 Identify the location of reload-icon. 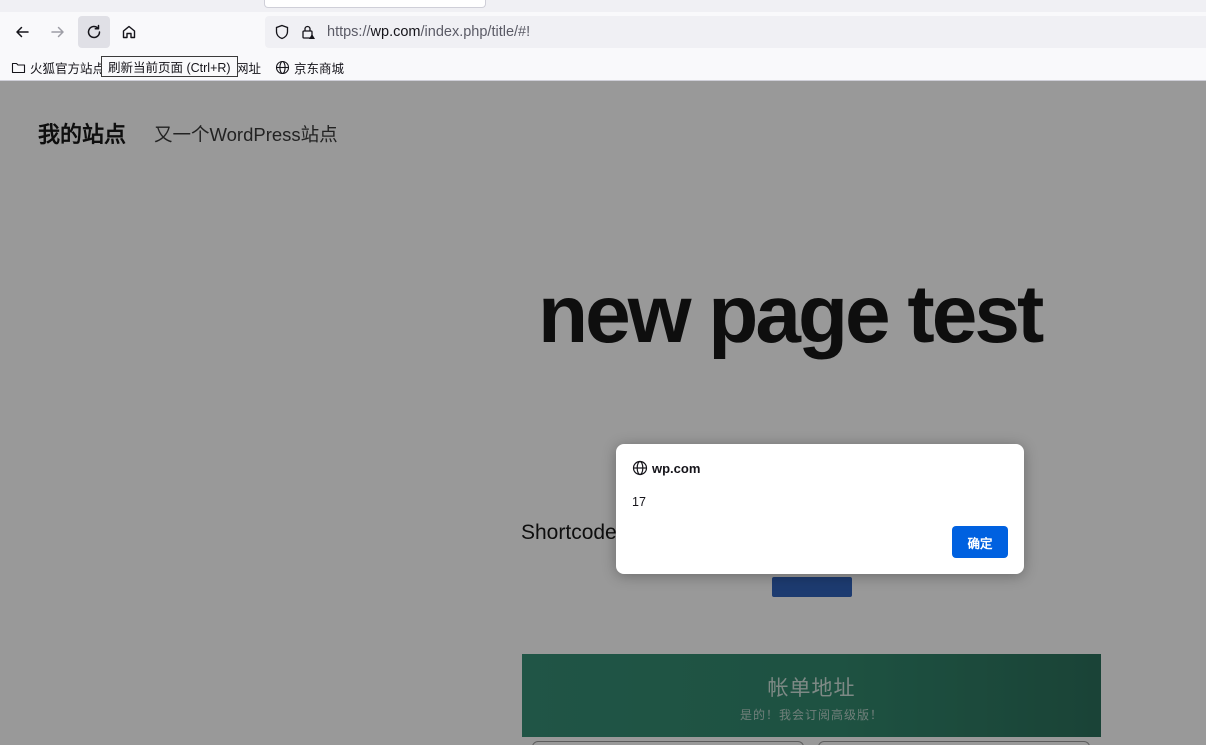
(94, 31).